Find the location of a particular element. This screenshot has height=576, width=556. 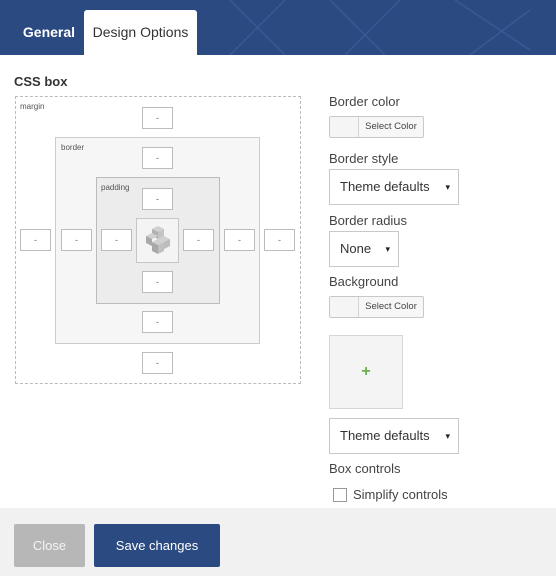

margin-bottom-input: - is located at coordinates (157, 363).